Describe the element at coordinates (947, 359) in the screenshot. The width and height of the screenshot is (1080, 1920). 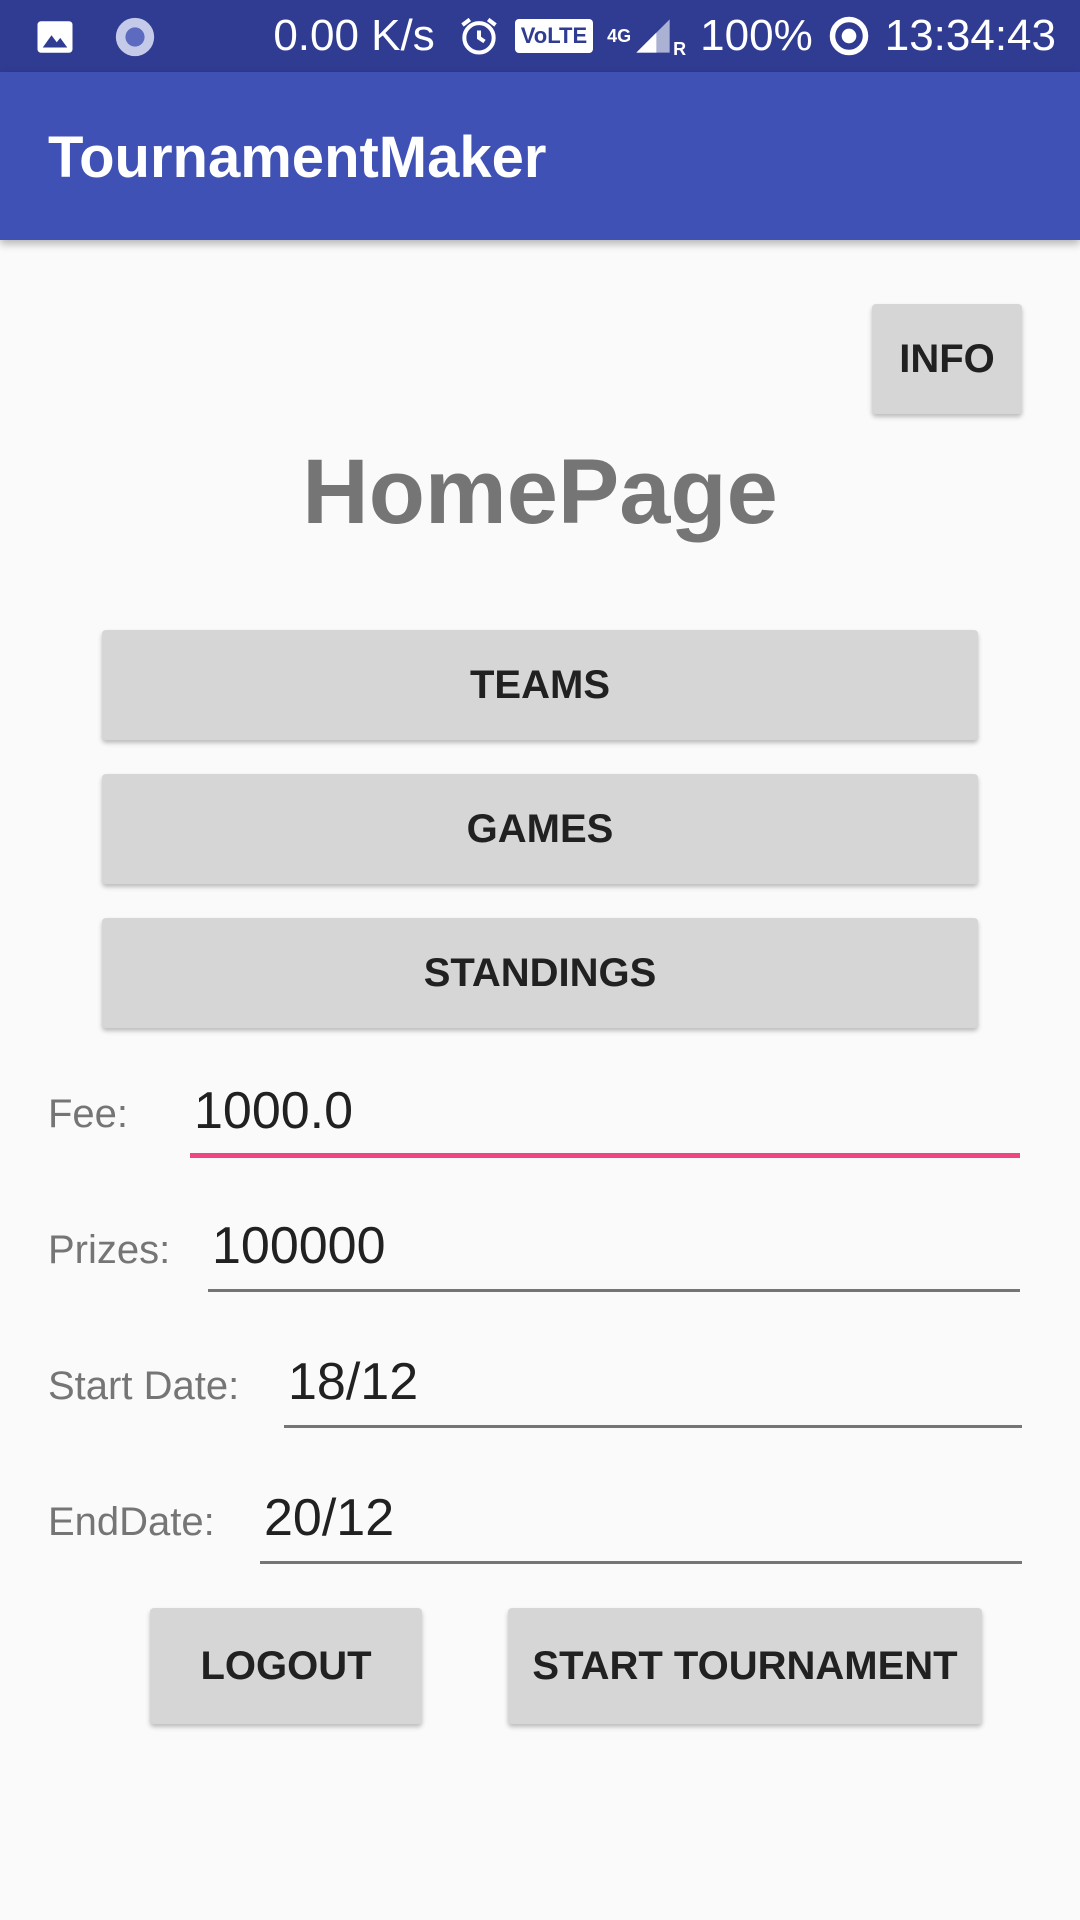
I see `info-button: INFO` at that location.